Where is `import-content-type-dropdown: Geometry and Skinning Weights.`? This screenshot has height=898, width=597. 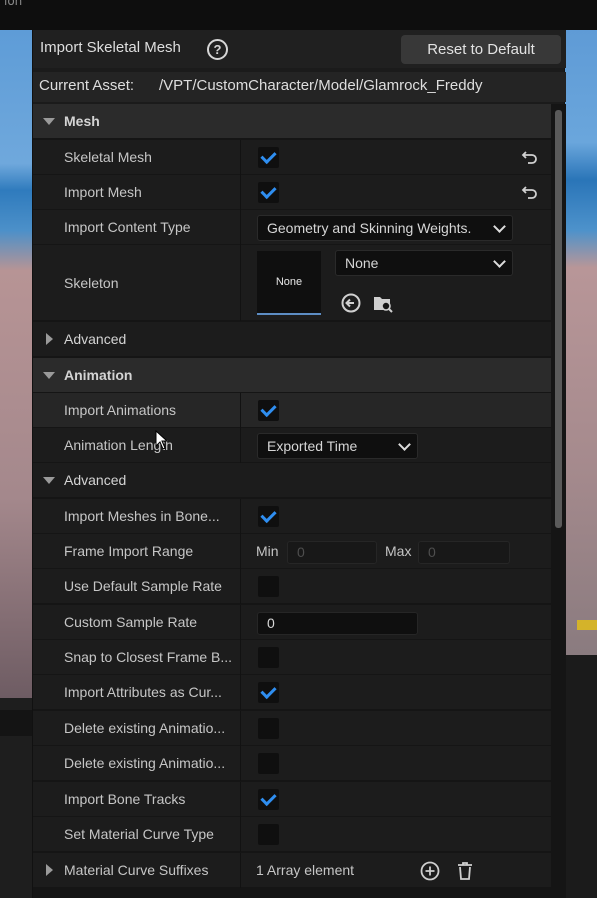
import-content-type-dropdown: Geometry and Skinning Weights. is located at coordinates (385, 228).